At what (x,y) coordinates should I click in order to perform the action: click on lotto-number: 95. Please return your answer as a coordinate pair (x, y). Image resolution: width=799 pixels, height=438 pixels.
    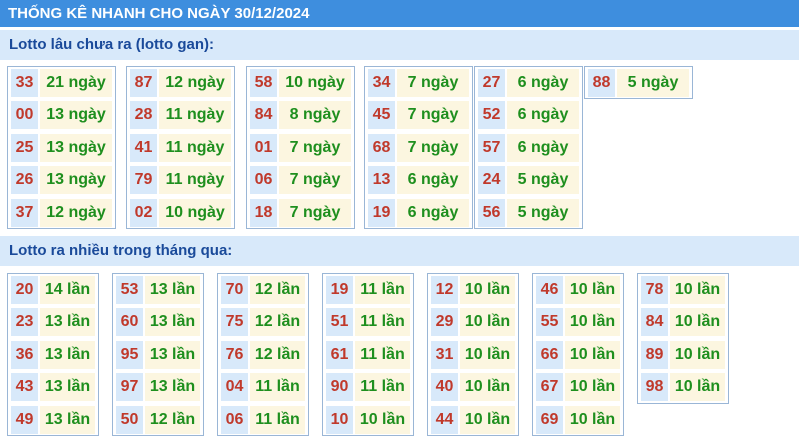
    Looking at the image, I should click on (129, 354).